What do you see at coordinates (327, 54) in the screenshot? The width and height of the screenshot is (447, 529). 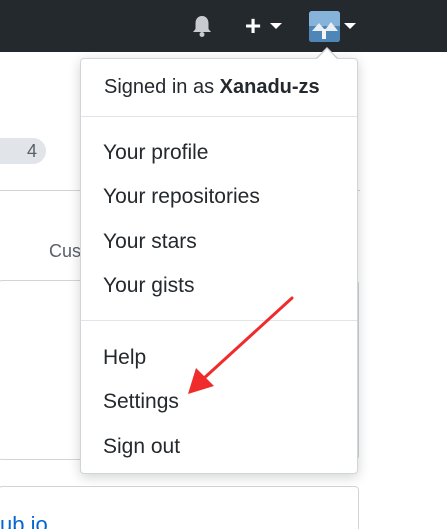 I see `dropdown-caret-fill` at bounding box center [327, 54].